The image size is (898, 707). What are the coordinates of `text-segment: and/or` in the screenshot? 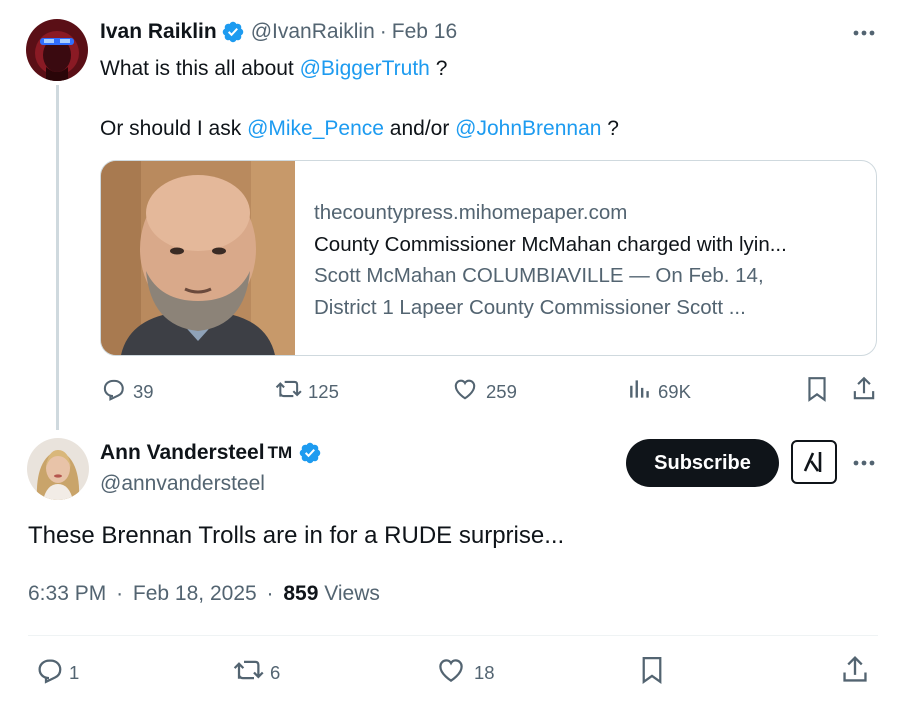 It's located at (419, 128).